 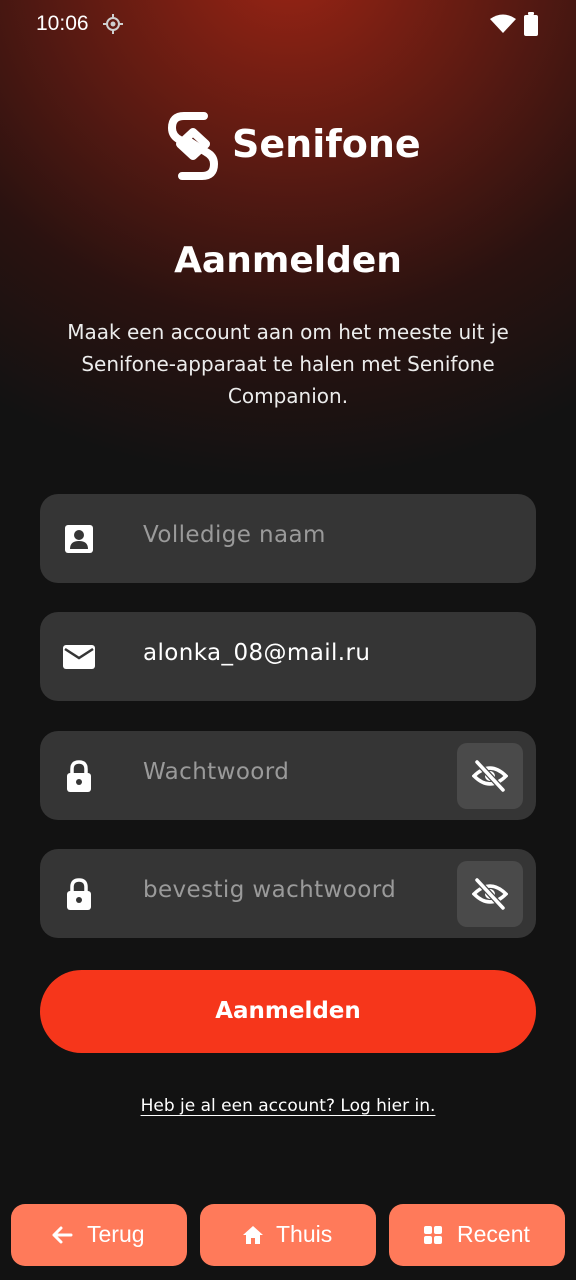 What do you see at coordinates (216, 772) in the screenshot?
I see `password-placeholder: Wachtwoord` at bounding box center [216, 772].